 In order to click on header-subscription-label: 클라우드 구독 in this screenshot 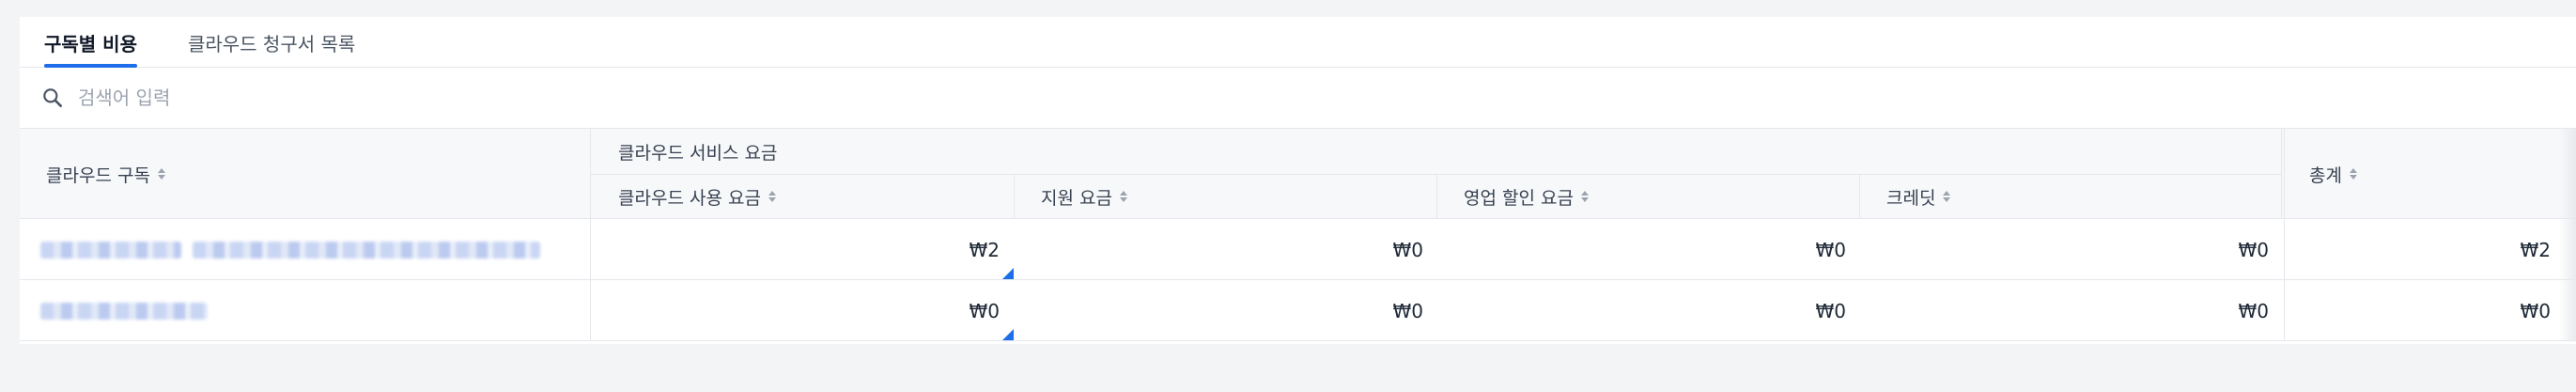, I will do `click(98, 175)`.